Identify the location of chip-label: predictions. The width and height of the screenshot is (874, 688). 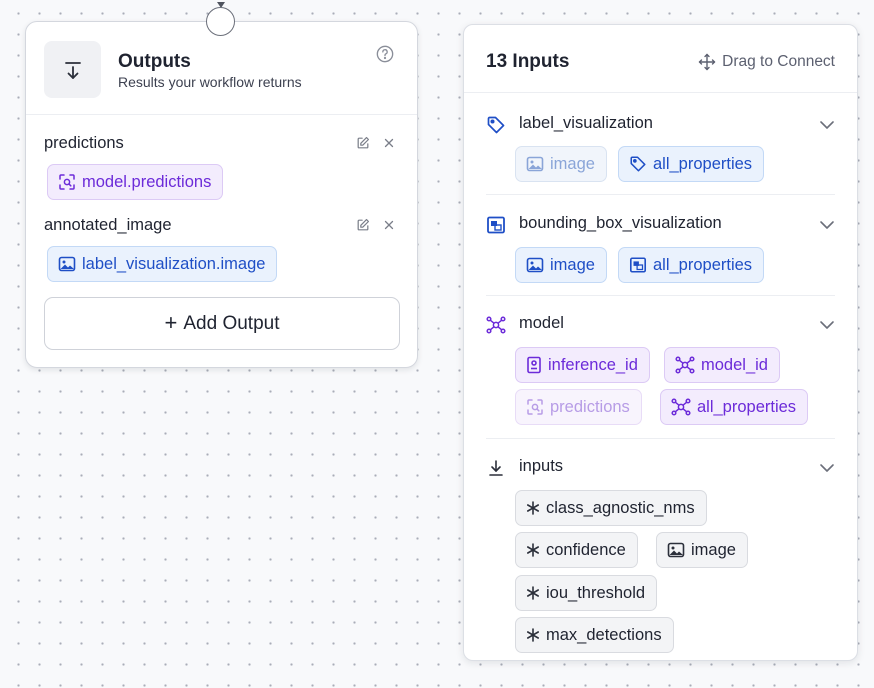
(590, 406).